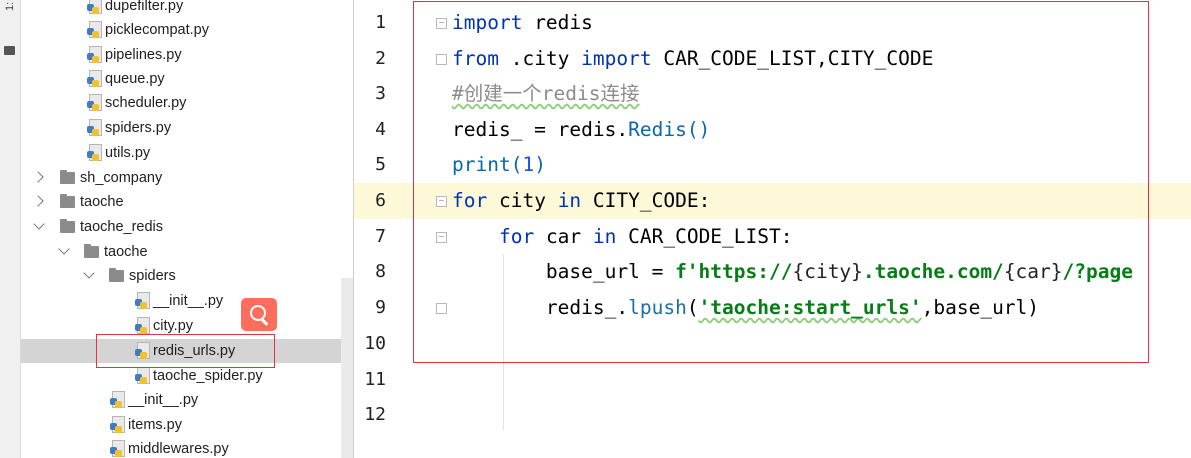  Describe the element at coordinates (152, 276) in the screenshot. I see `tree-item-label: spiders` at that location.